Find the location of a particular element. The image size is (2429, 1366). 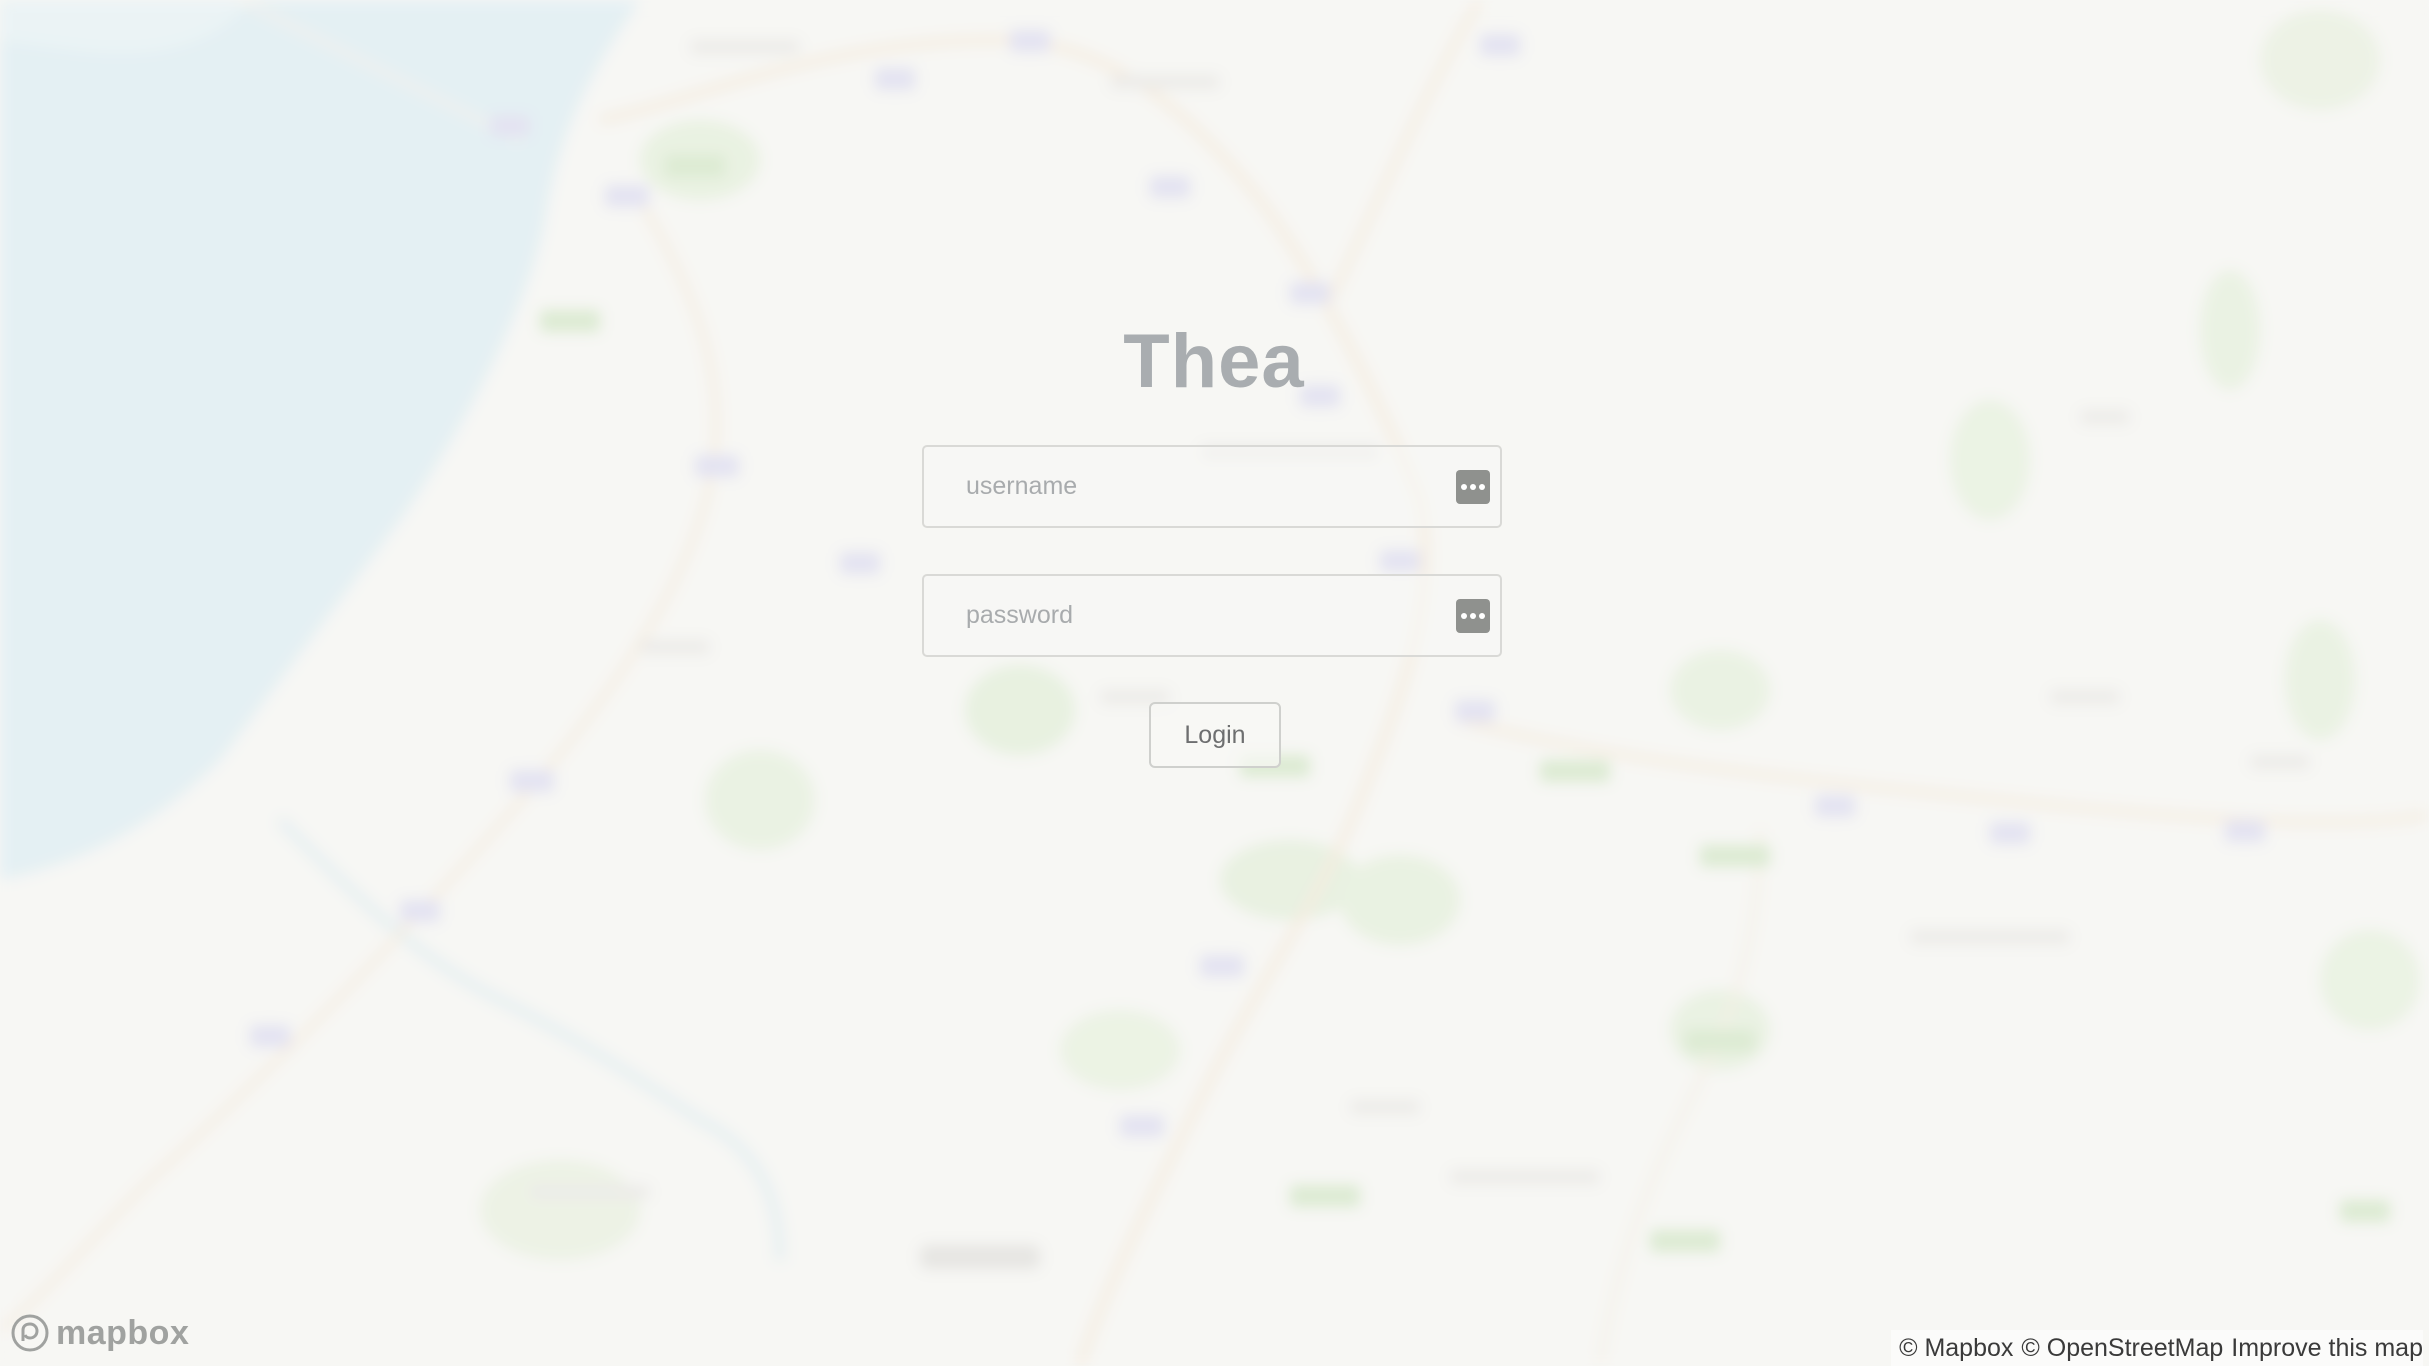

login-button: Login is located at coordinates (1215, 735).